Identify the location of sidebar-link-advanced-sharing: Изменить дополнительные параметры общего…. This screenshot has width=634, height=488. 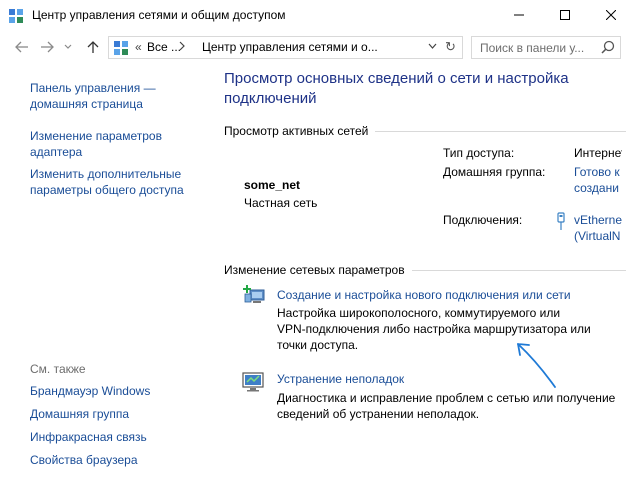
(122, 182).